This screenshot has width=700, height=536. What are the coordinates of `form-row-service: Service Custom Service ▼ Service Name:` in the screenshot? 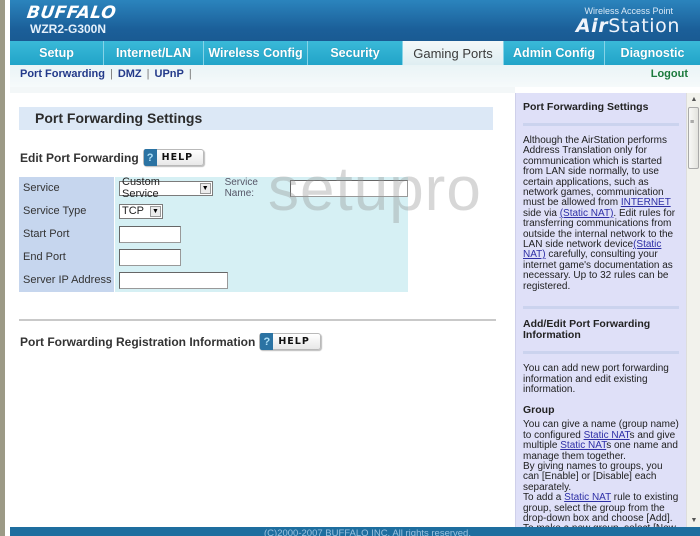 It's located at (213, 188).